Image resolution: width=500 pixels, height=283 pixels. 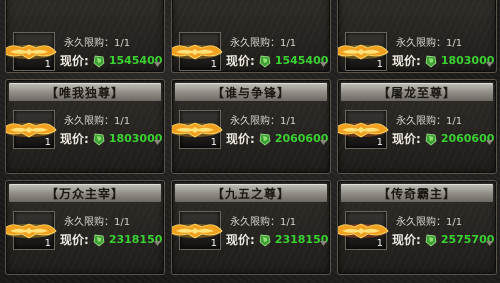 I want to click on item-title: 【屠龙至尊】, so click(x=417, y=92).